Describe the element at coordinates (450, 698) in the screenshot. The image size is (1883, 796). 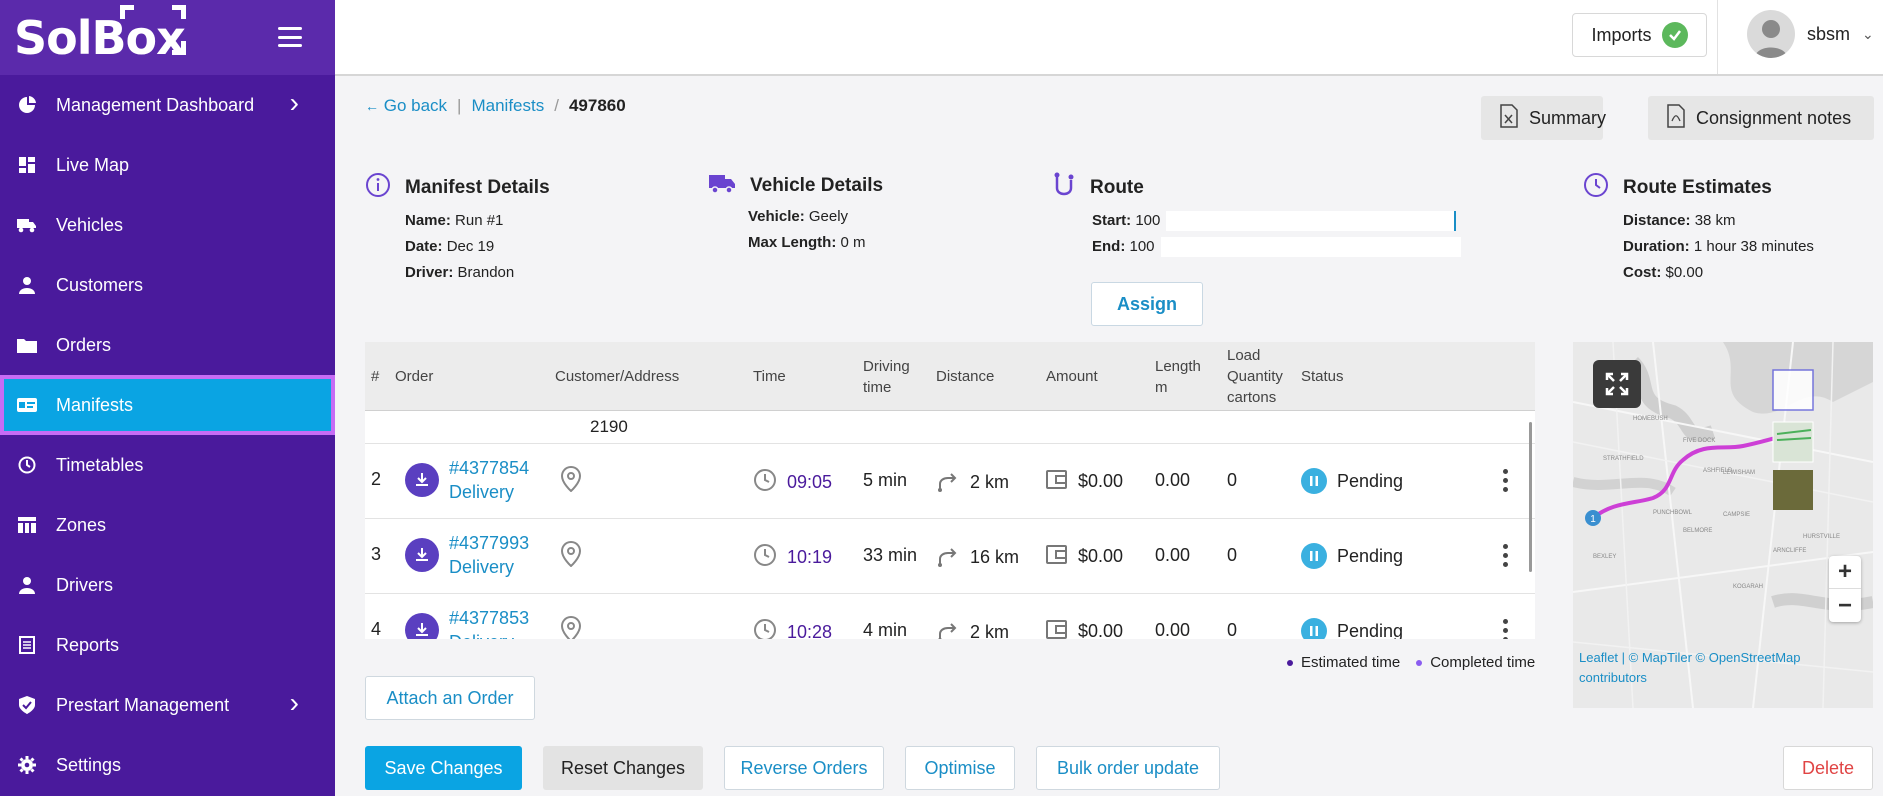
I see `attach-order-button: Attach an Order` at that location.